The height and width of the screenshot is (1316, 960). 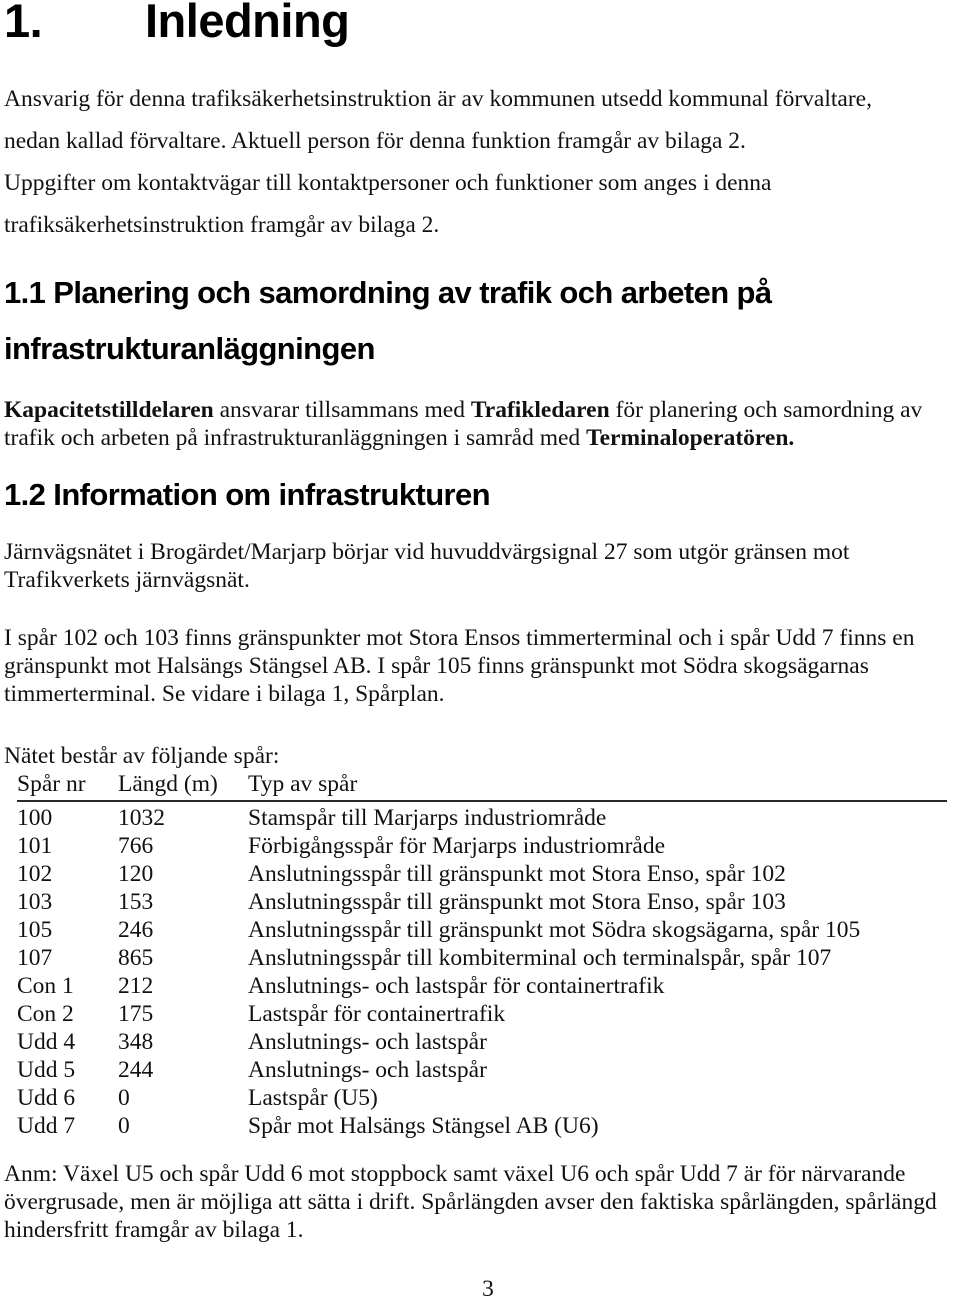 I want to click on table-row: Udd 5 244 Anslutnings- och lastspår, so click(x=482, y=1070).